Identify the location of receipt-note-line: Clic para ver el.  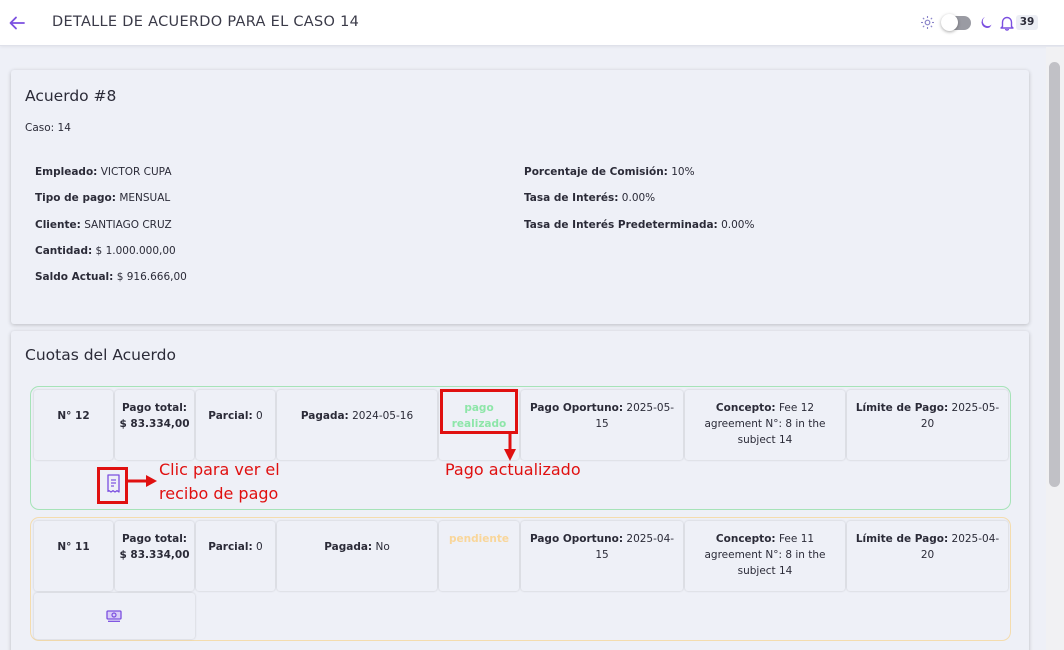
(219, 469).